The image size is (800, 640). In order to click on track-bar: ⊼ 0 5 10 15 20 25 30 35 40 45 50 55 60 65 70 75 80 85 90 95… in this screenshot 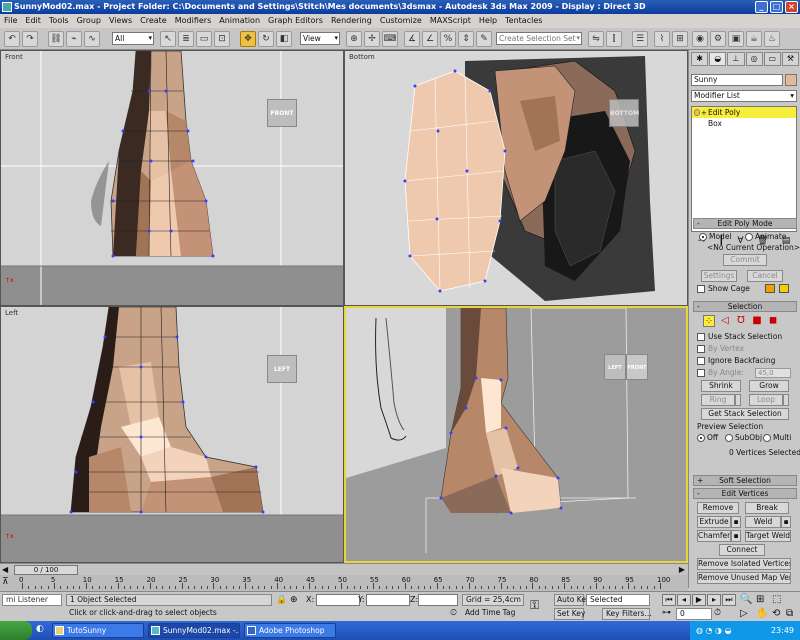, I will do `click(344, 583)`.